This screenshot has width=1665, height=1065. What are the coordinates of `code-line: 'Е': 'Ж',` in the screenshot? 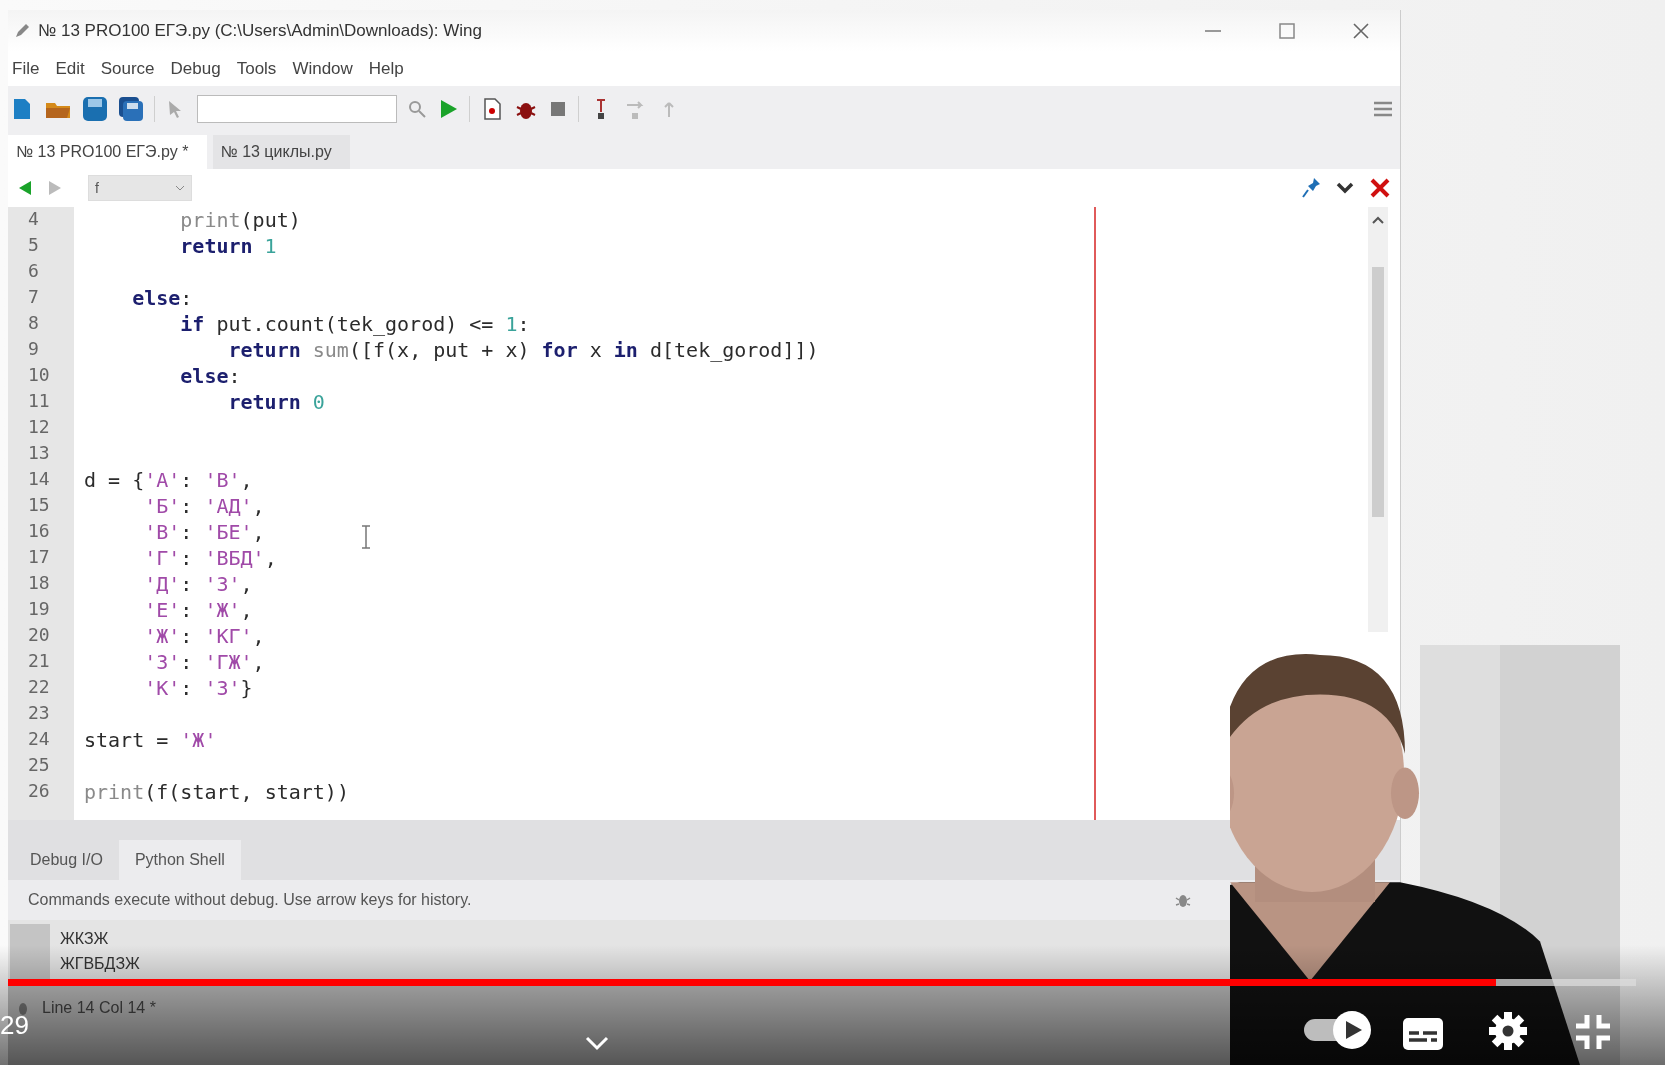 It's located at (198, 611).